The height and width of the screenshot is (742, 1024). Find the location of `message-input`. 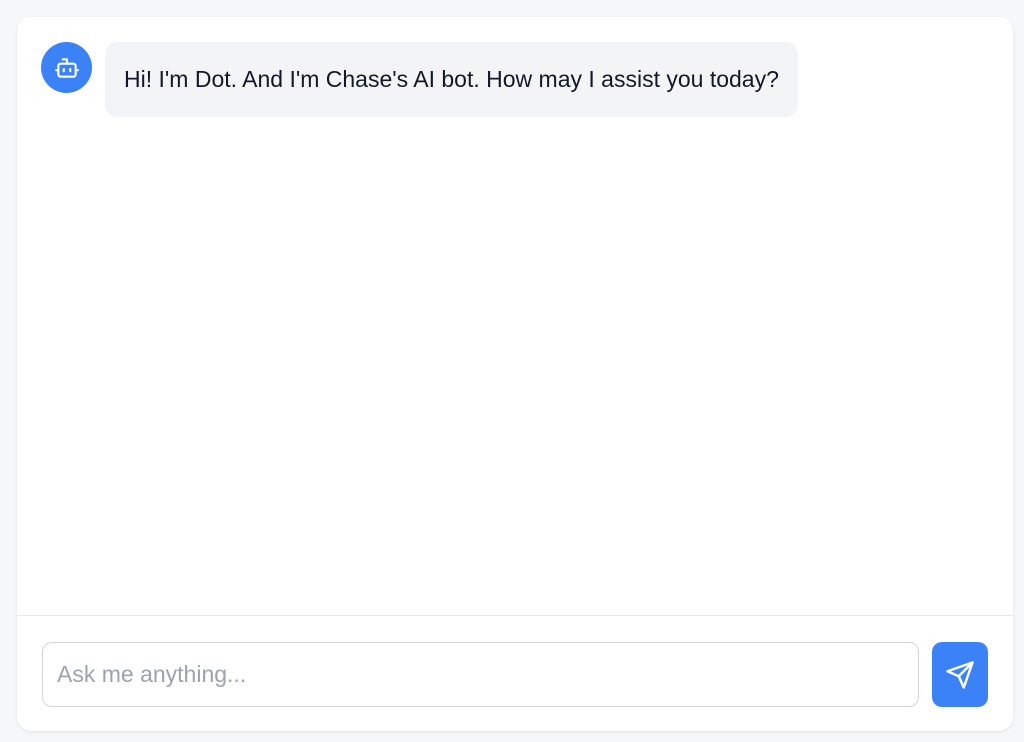

message-input is located at coordinates (480, 674).